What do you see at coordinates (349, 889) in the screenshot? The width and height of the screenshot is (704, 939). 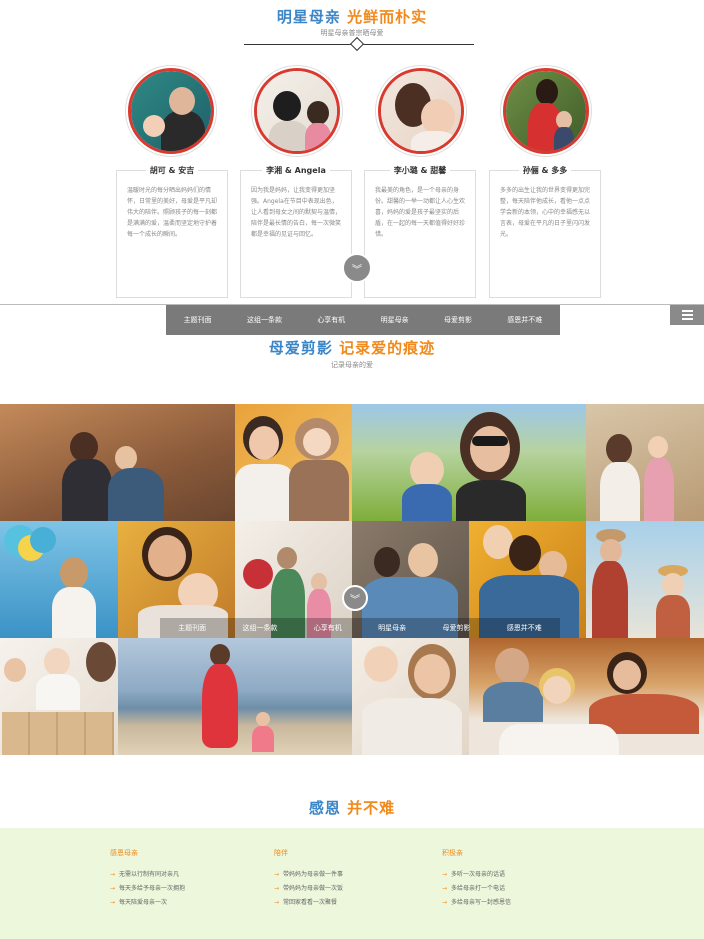 I see `footer-list-item: → 带妈妈为母亲做一次饭` at bounding box center [349, 889].